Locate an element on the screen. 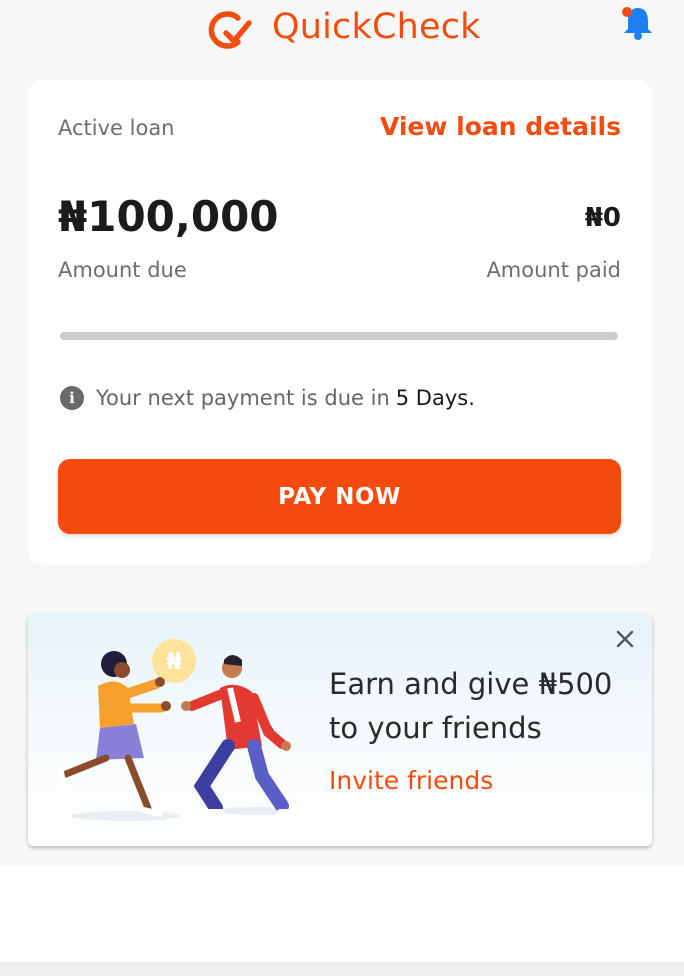 The image size is (684, 976). referral-title-line2: to your friends is located at coordinates (435, 728).